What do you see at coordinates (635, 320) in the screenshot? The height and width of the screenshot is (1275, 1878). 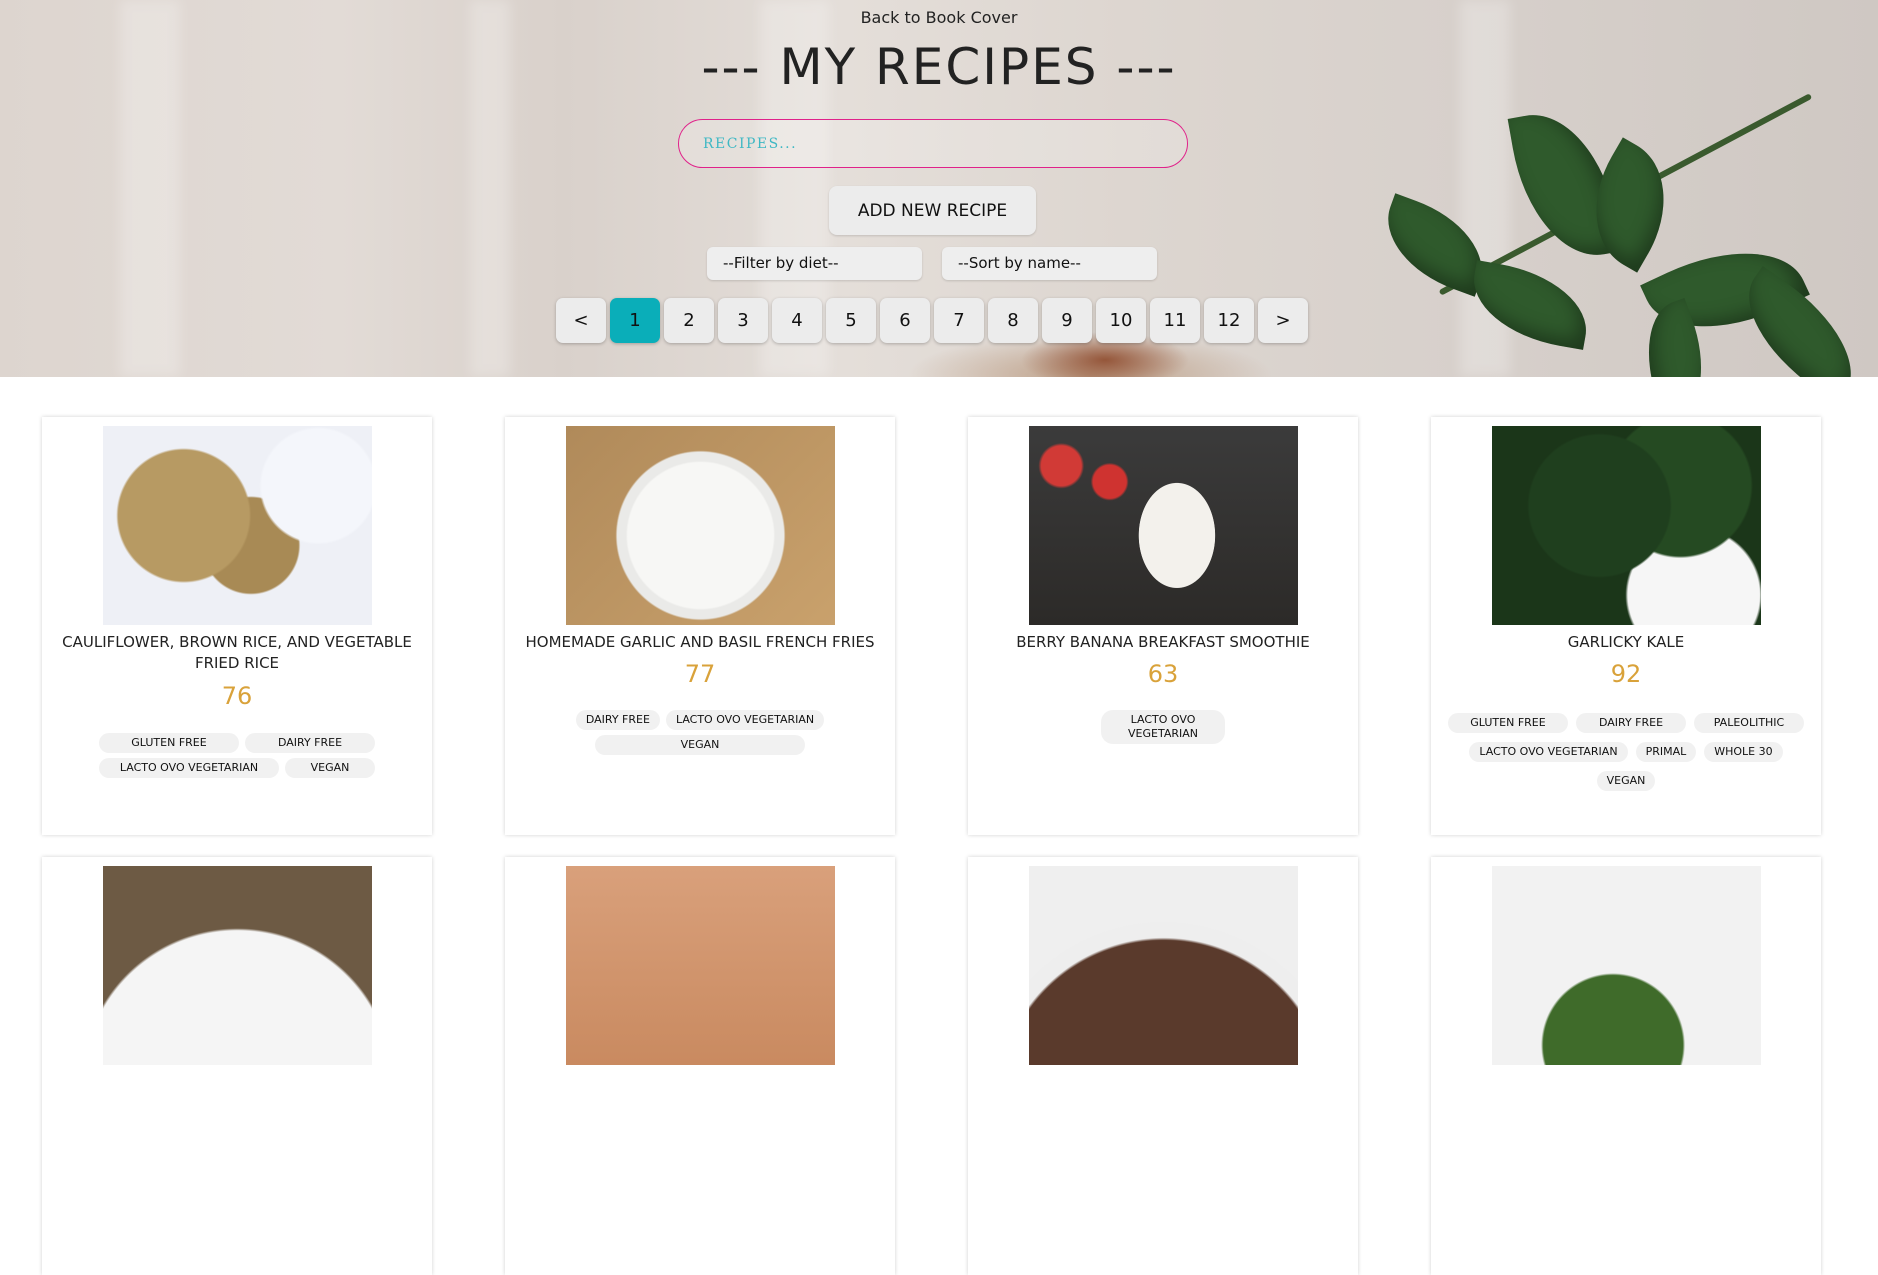 I see `page-button-1: 1` at bounding box center [635, 320].